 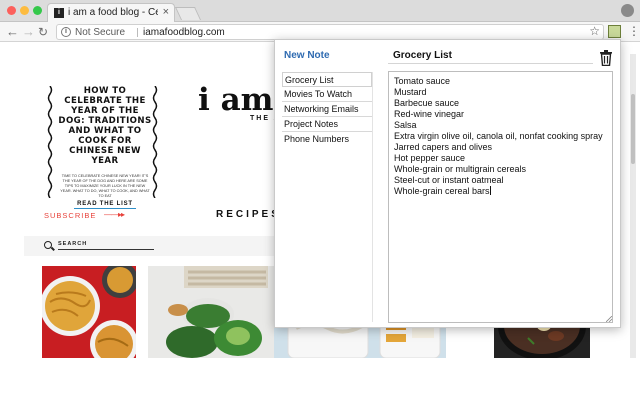 What do you see at coordinates (500, 191) in the screenshot?
I see `note-last-line: Whole-grain cereal bars` at bounding box center [500, 191].